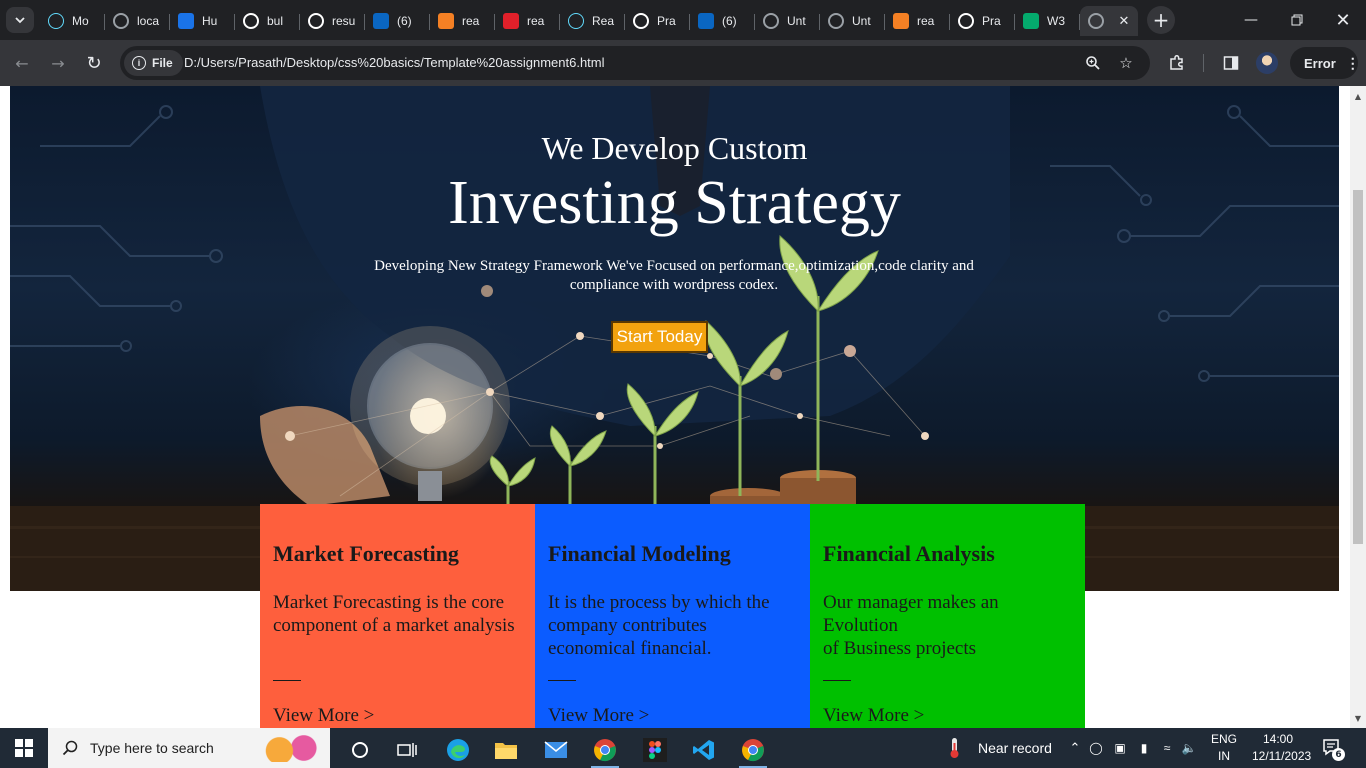  I want to click on minimize-icon: —, so click(1251, 20).